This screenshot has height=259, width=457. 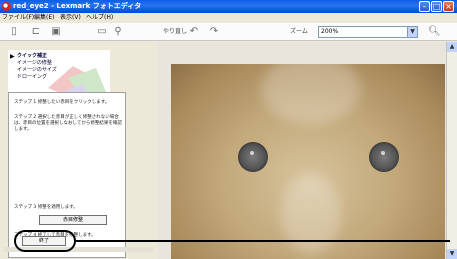 I want to click on zoom-magnifier-icon: 🔍︎, so click(x=434, y=32).